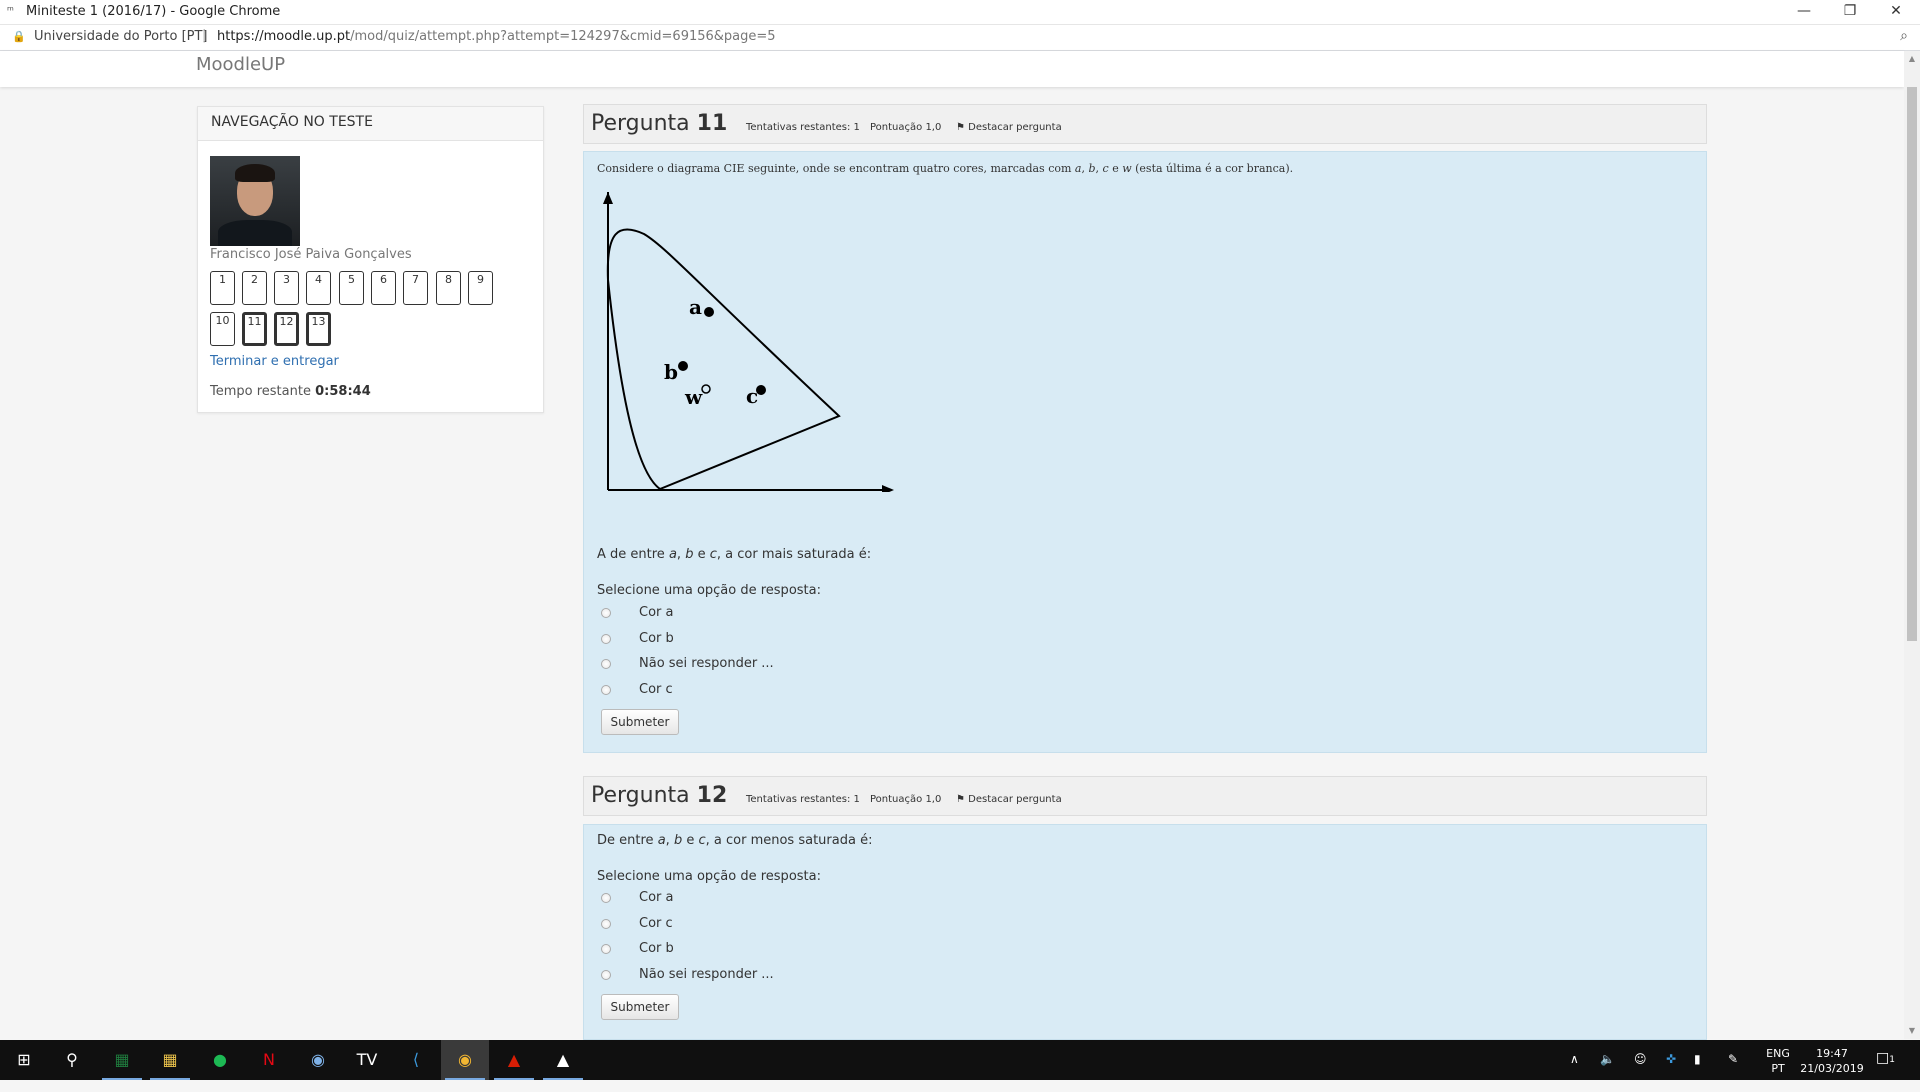  What do you see at coordinates (1671, 1072) in the screenshot?
I see `bluetooth-icon: ✜` at bounding box center [1671, 1072].